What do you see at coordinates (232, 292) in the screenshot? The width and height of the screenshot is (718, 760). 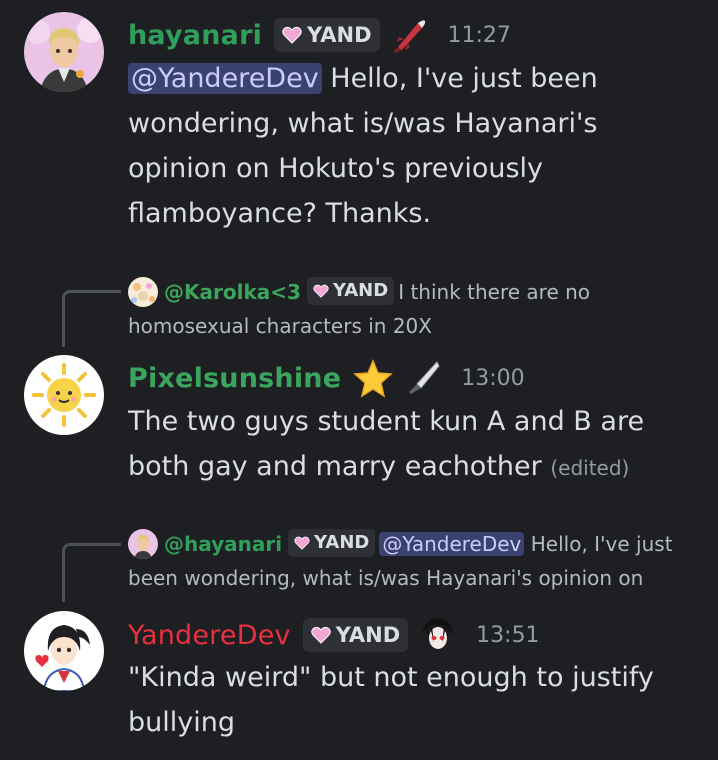 I see `reply-username: @Karolka<3` at bounding box center [232, 292].